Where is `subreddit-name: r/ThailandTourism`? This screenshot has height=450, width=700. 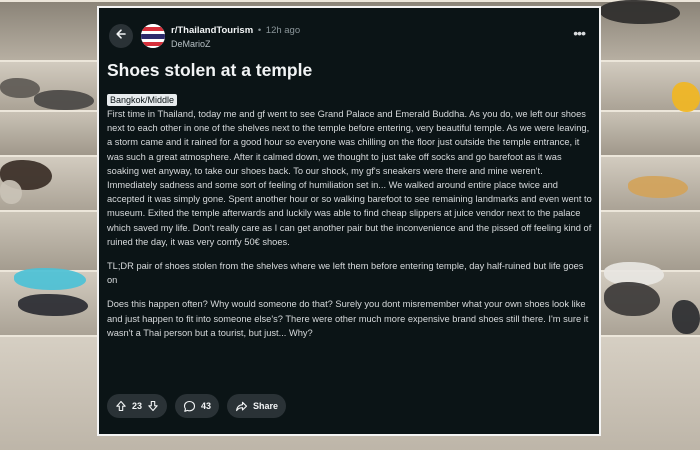
subreddit-name: r/ThailandTourism is located at coordinates (212, 30).